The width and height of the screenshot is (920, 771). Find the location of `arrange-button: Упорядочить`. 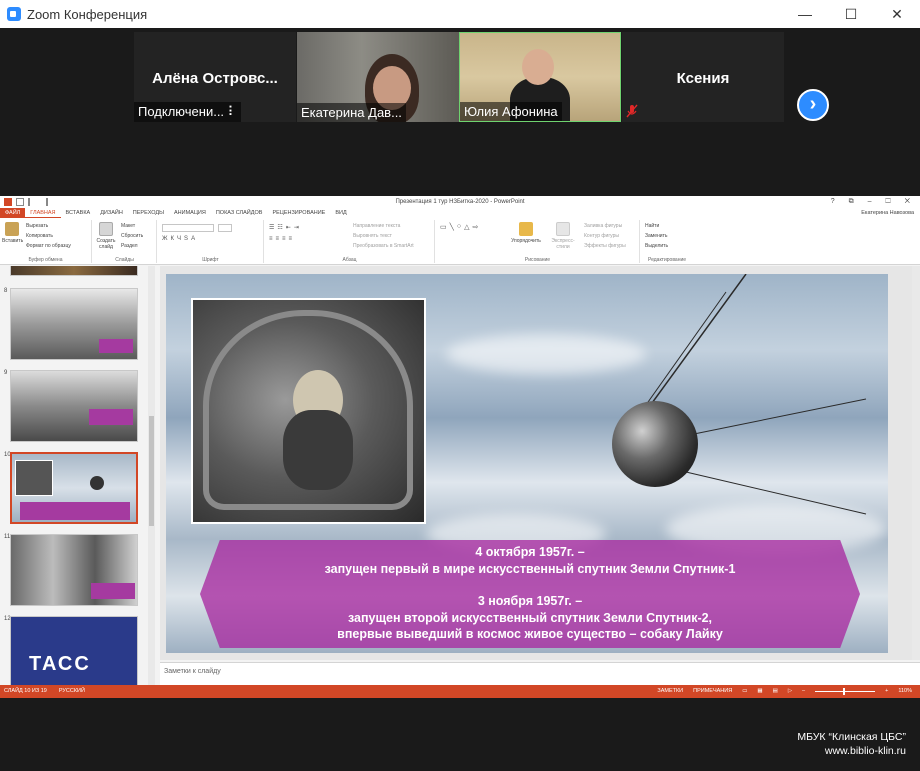

arrange-button: Упорядочить is located at coordinates (526, 233).